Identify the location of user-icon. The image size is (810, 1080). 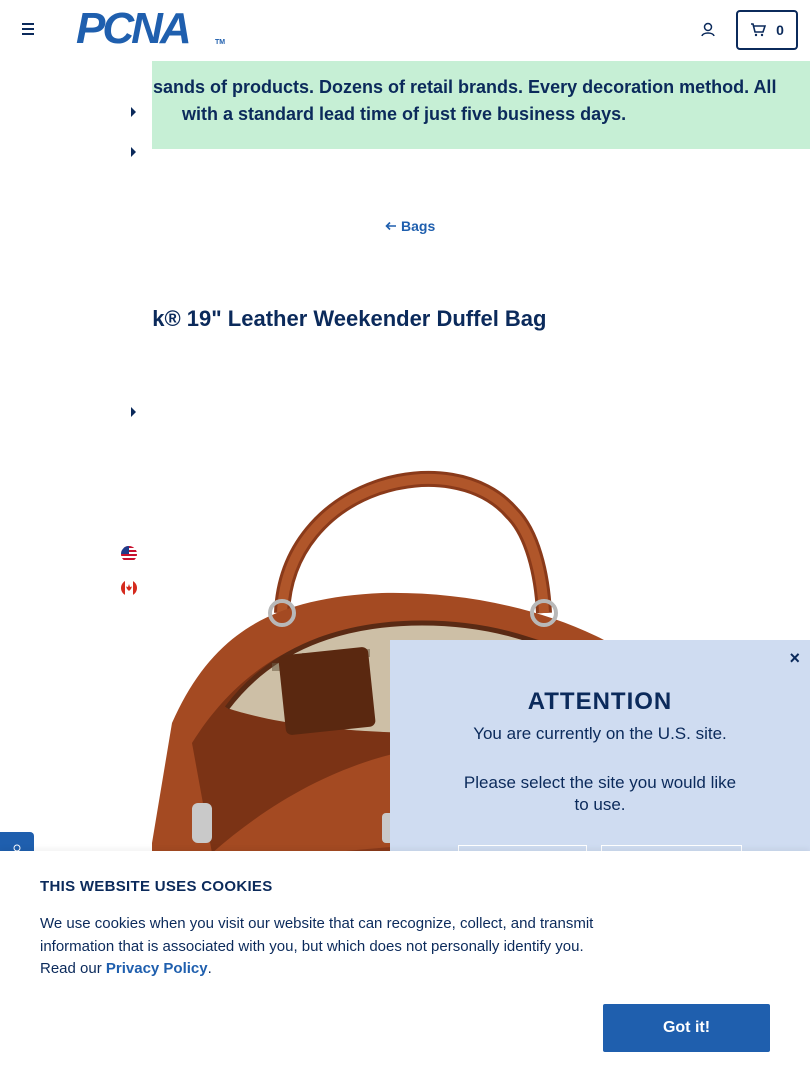
(708, 29).